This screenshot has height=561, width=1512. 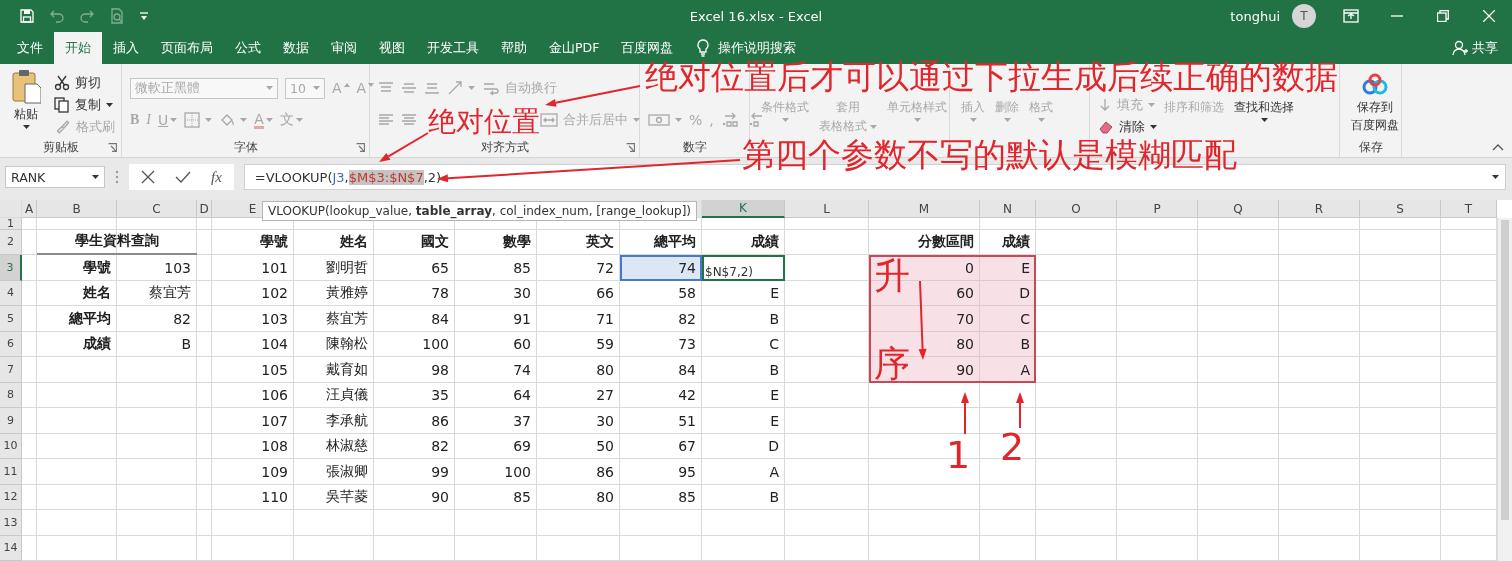 I want to click on cut-button: 剪切, so click(x=77, y=83).